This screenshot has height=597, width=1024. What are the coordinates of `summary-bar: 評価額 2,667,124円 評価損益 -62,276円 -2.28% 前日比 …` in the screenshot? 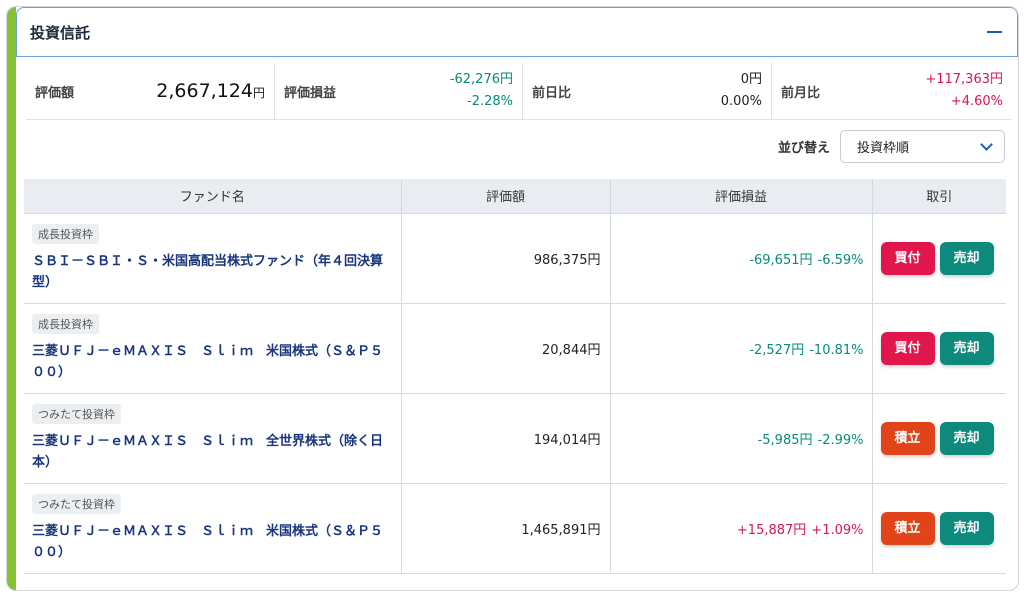 It's located at (519, 91).